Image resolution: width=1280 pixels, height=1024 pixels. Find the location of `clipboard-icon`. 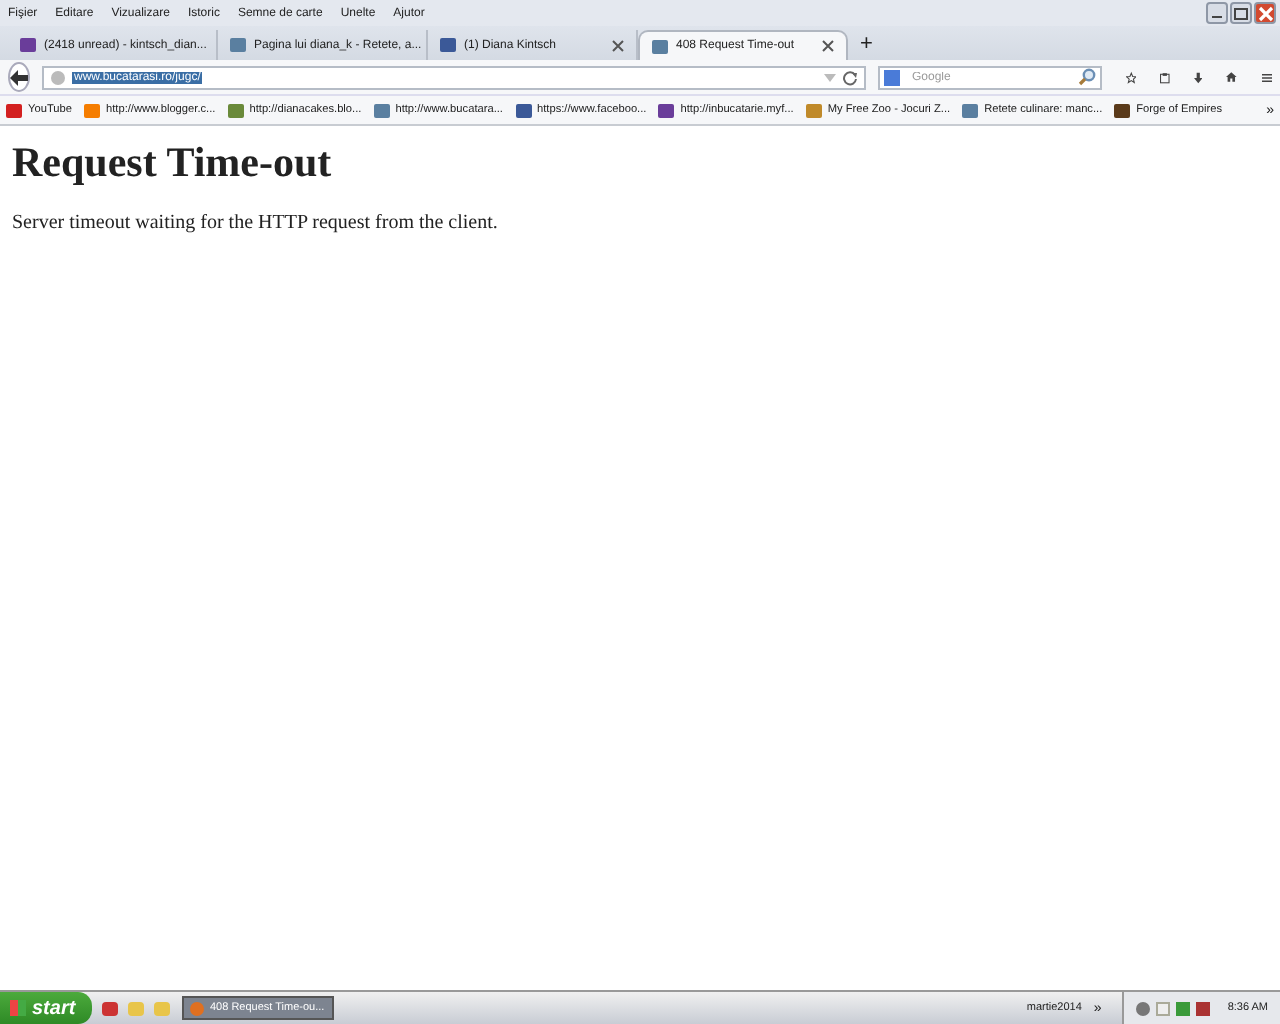

clipboard-icon is located at coordinates (1165, 77).